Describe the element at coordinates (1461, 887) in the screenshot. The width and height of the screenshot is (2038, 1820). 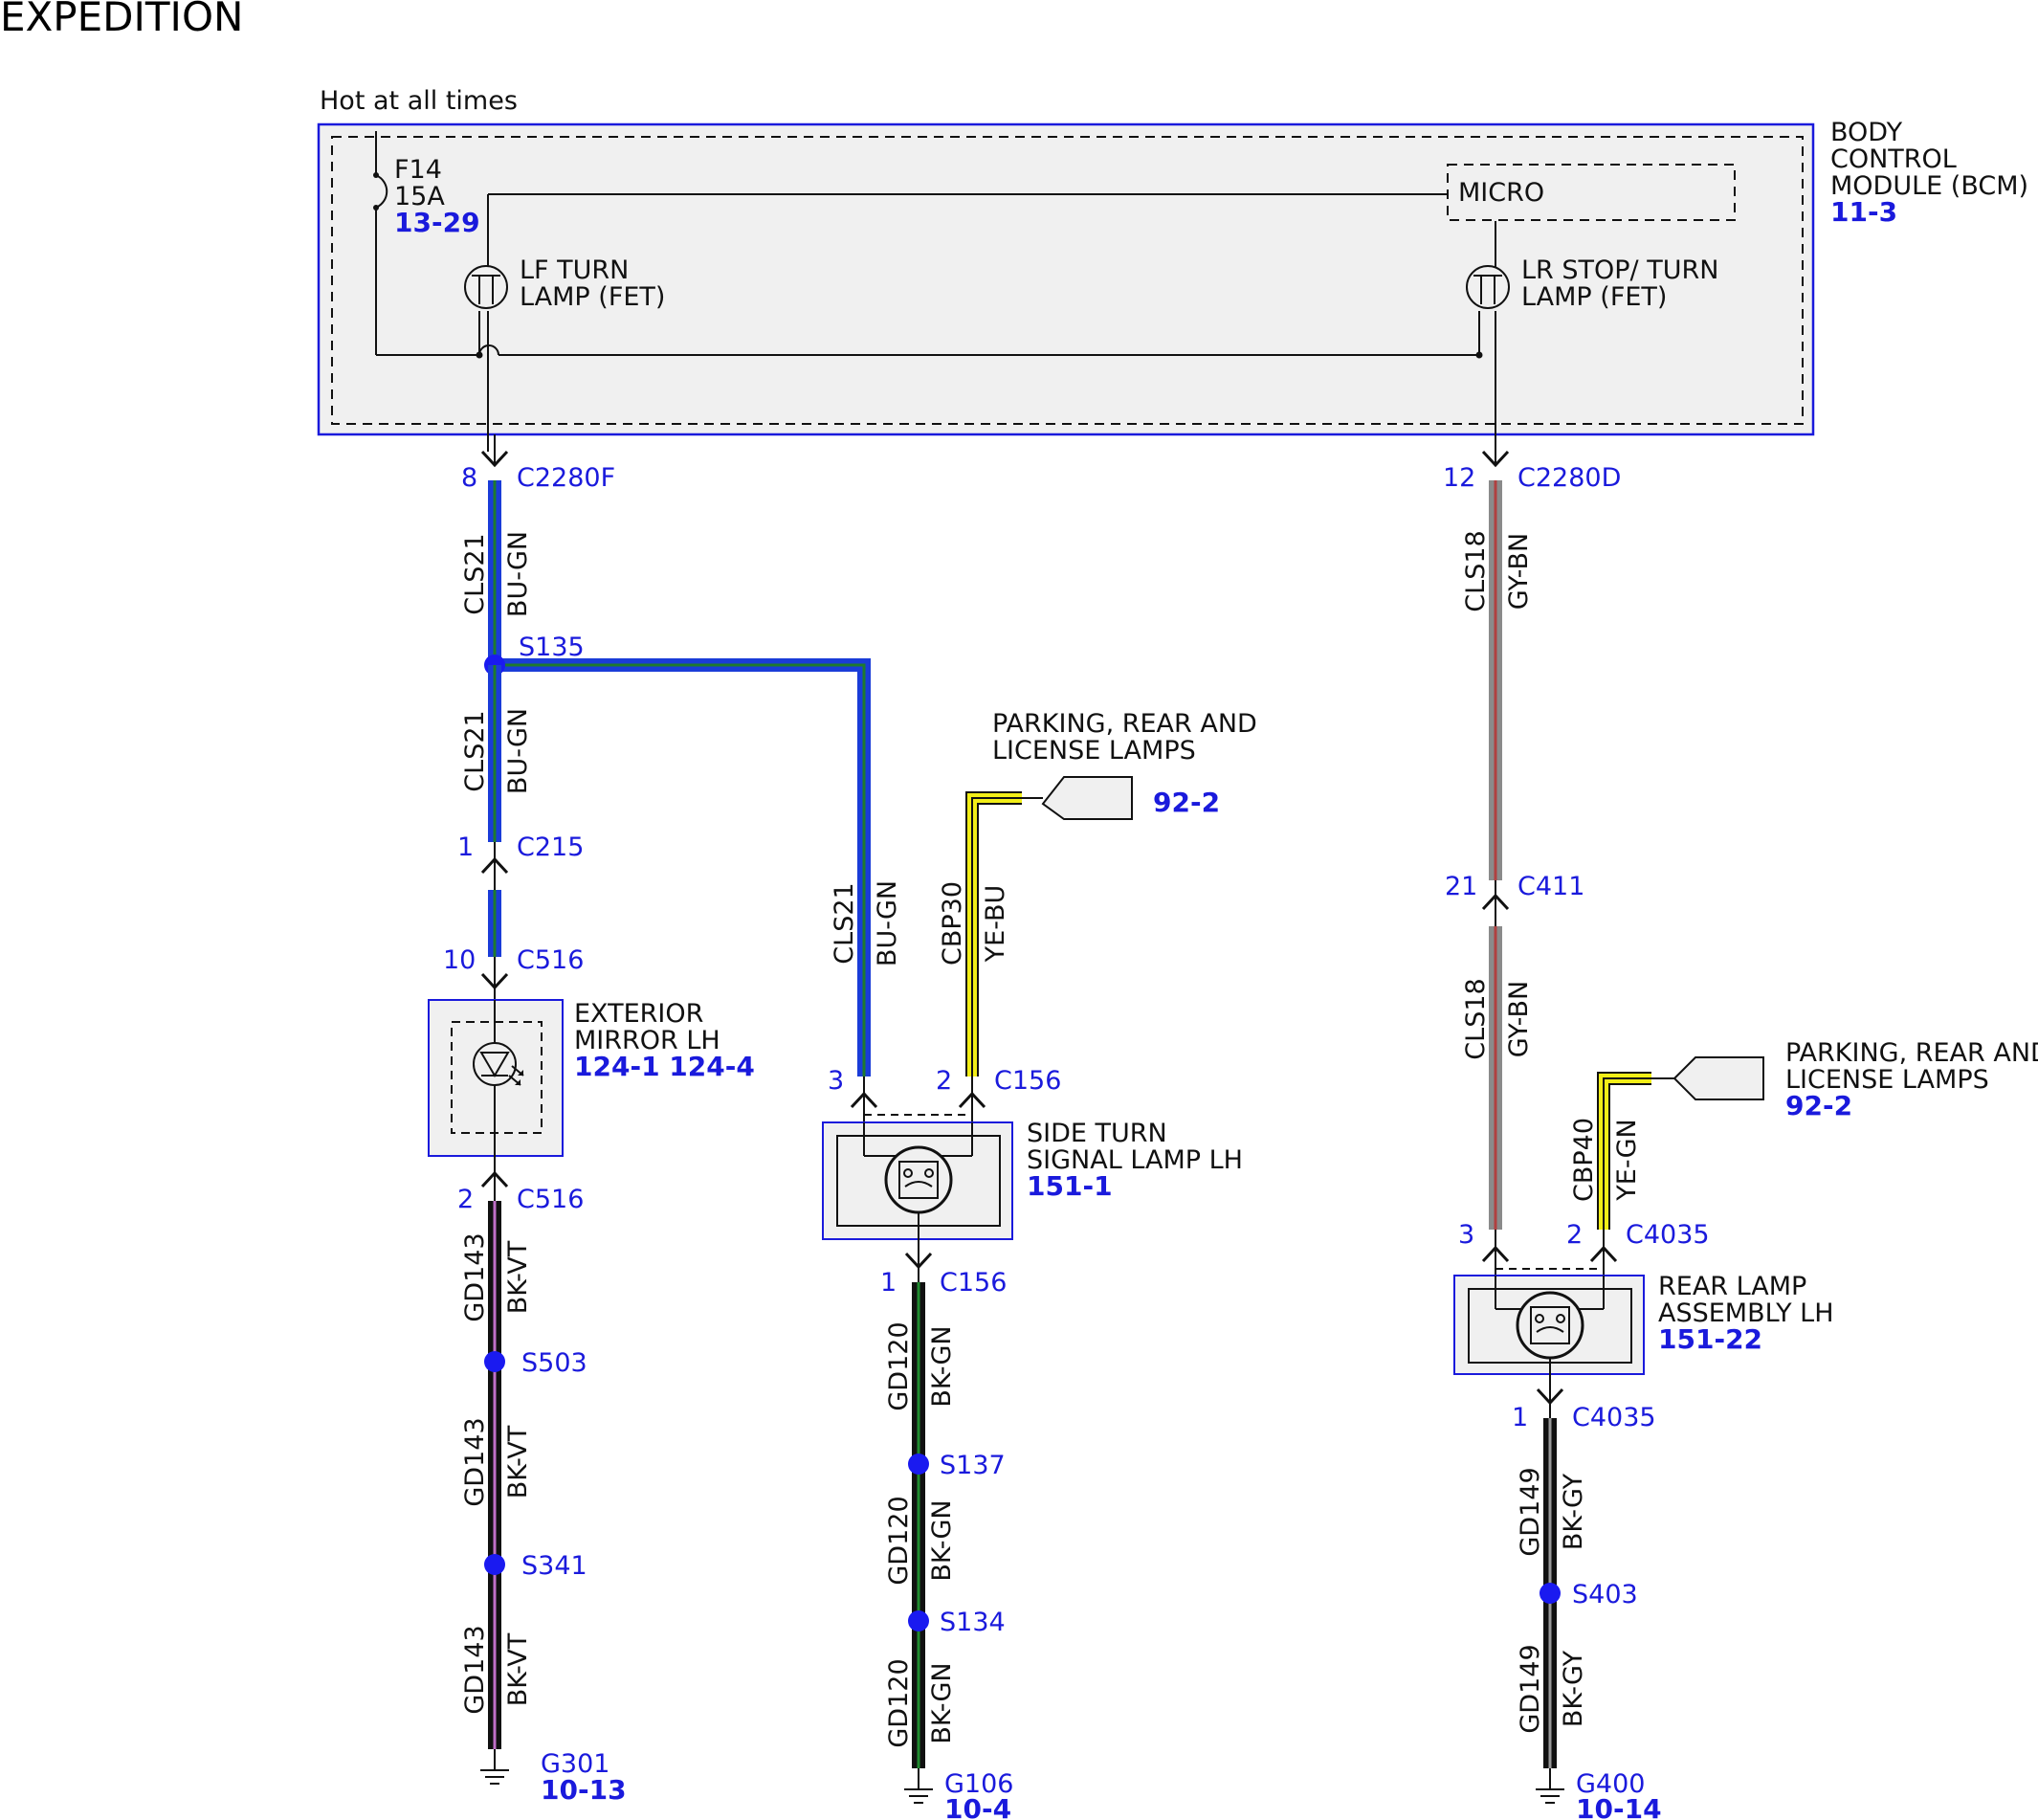
I see `c411-pin: 21` at that location.